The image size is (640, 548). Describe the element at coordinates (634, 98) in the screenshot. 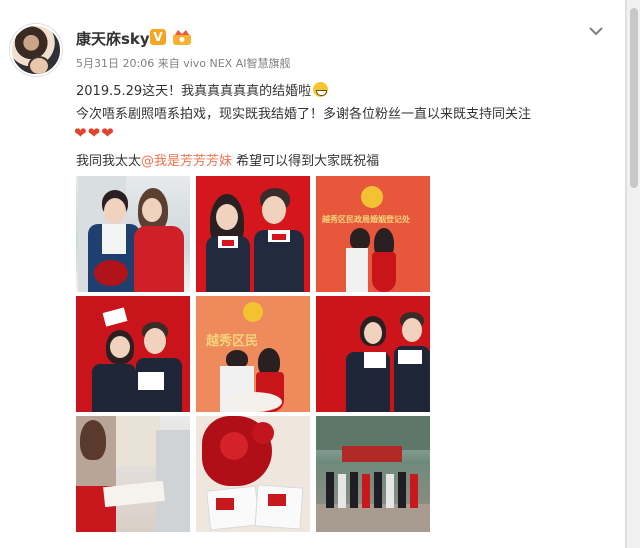

I see `scrollbar-thumb` at that location.